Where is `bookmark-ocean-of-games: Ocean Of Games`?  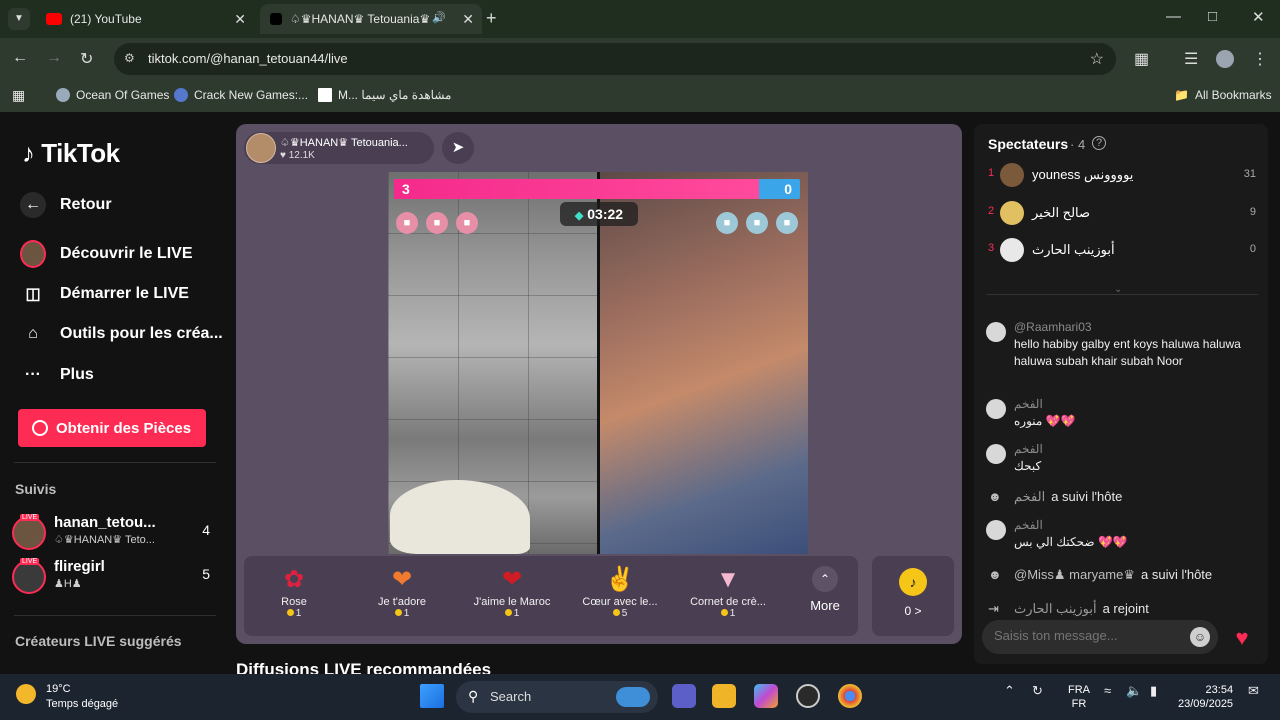 bookmark-ocean-of-games: Ocean Of Games is located at coordinates (112, 95).